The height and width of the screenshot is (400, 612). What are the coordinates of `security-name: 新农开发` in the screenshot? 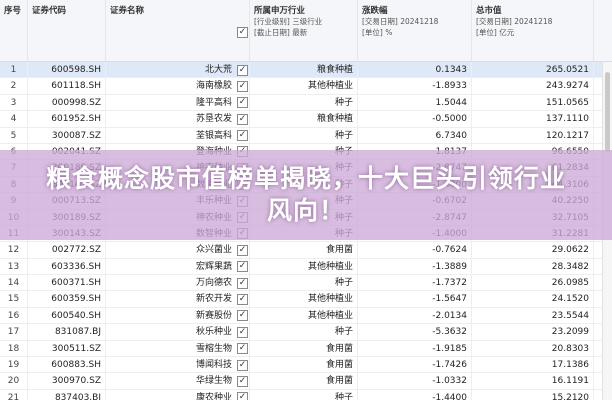 It's located at (213, 299).